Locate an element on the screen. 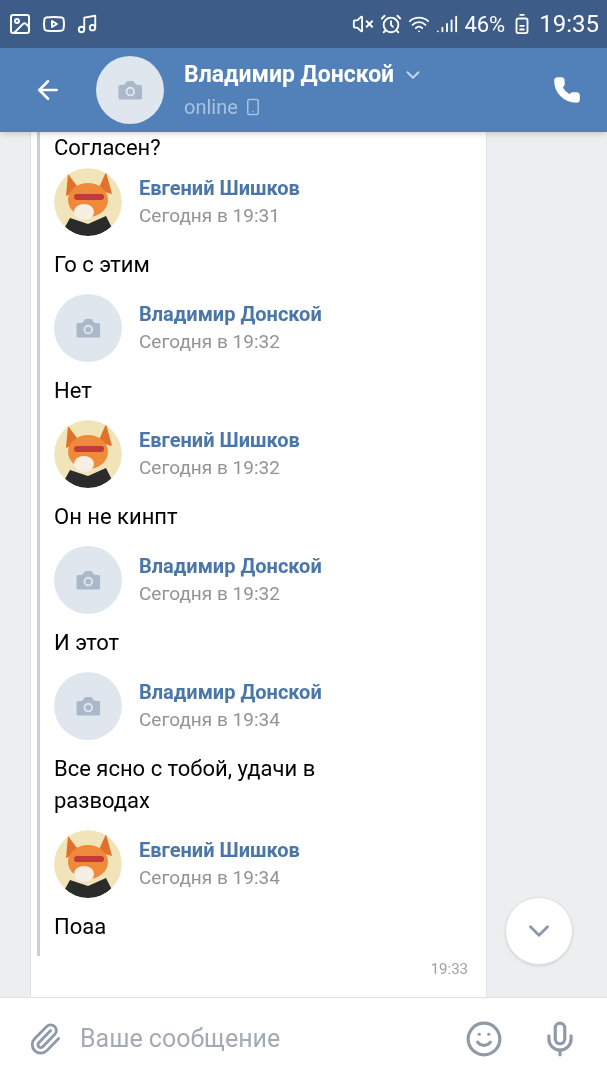  message-text: Согласен? is located at coordinates (108, 148).